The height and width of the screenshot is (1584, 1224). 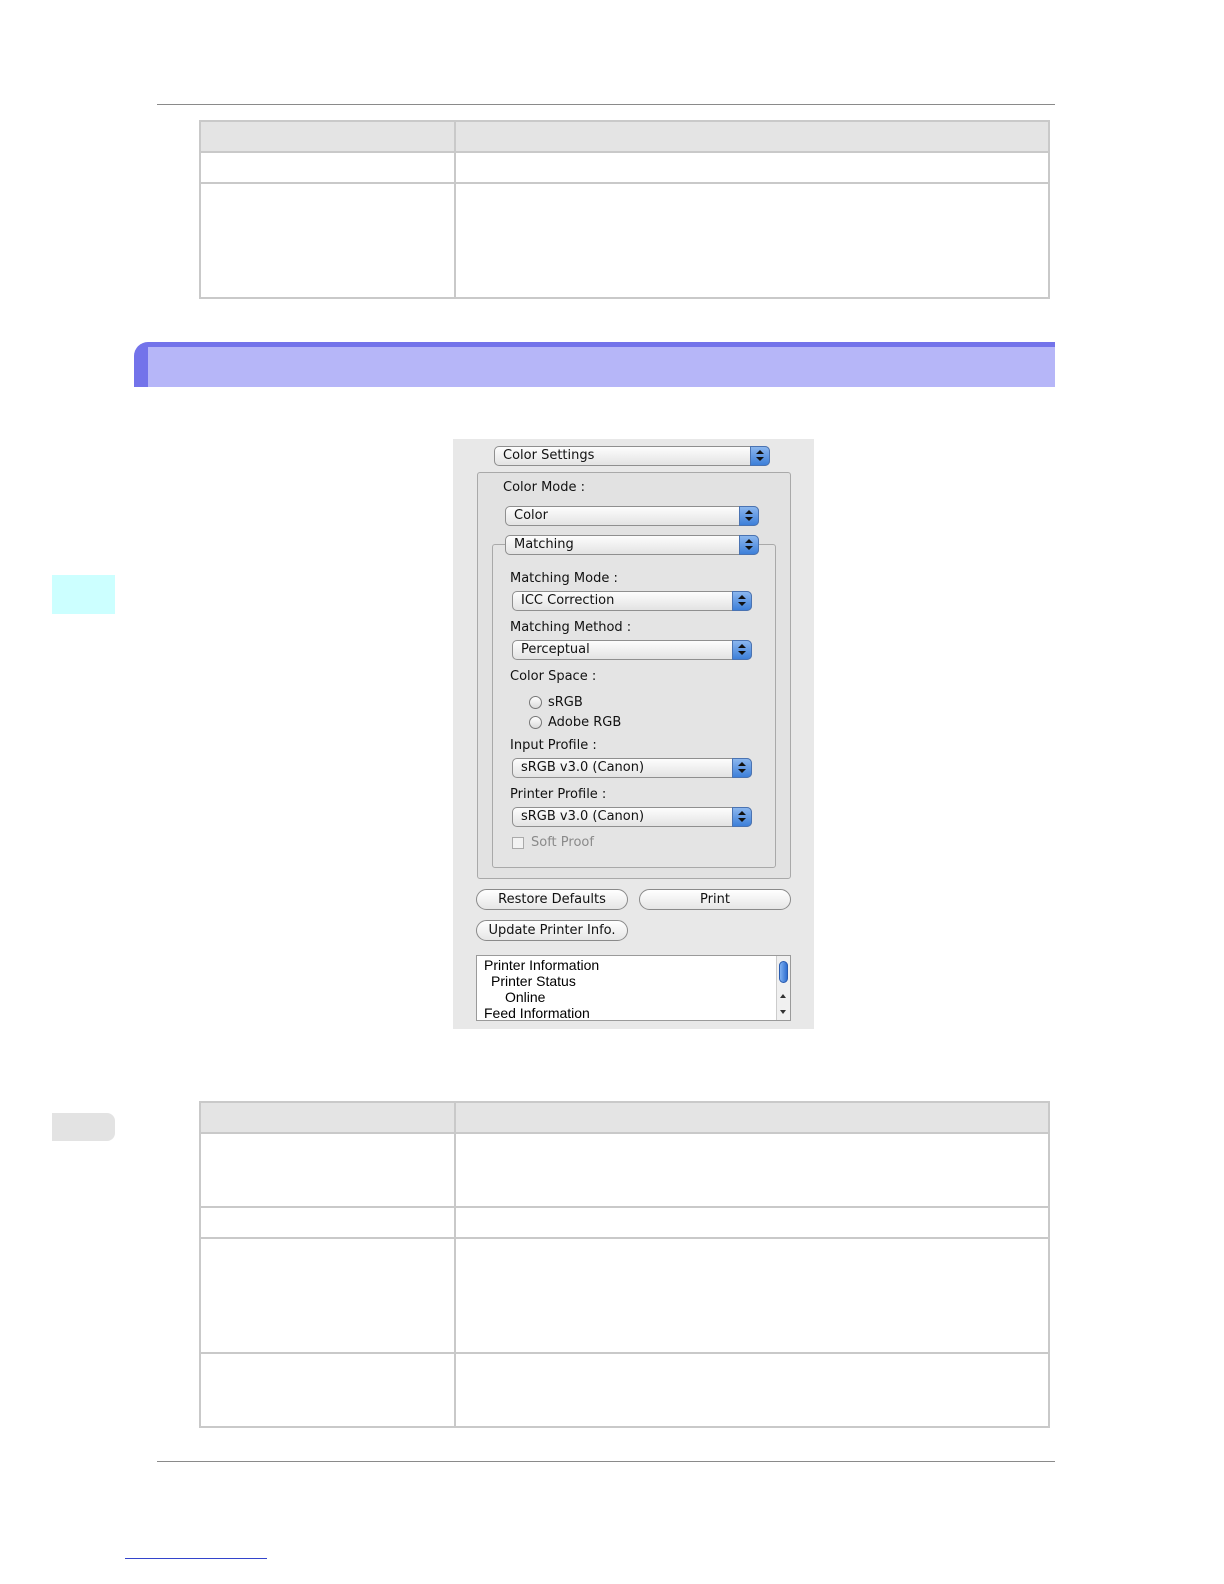 I want to click on update-printer-info-button: Update Printer Info., so click(x=552, y=930).